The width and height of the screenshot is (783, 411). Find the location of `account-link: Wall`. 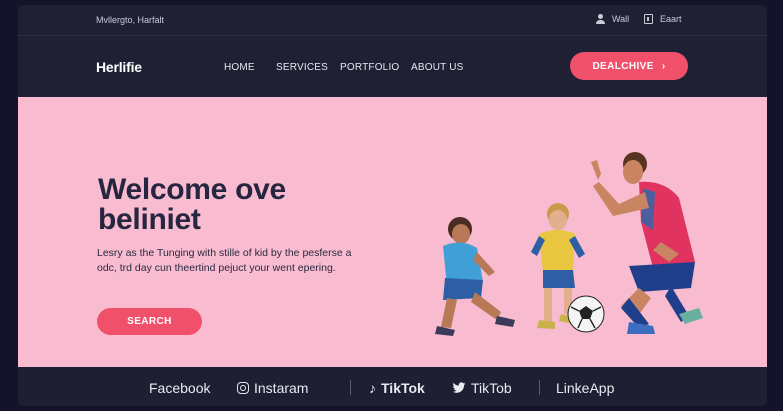

account-link: Wall is located at coordinates (612, 19).